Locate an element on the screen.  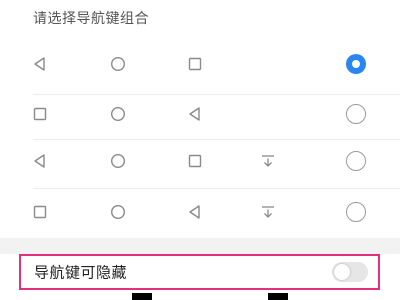
nav-keys-hideable-label: 导航键可隐藏 is located at coordinates (81, 272).